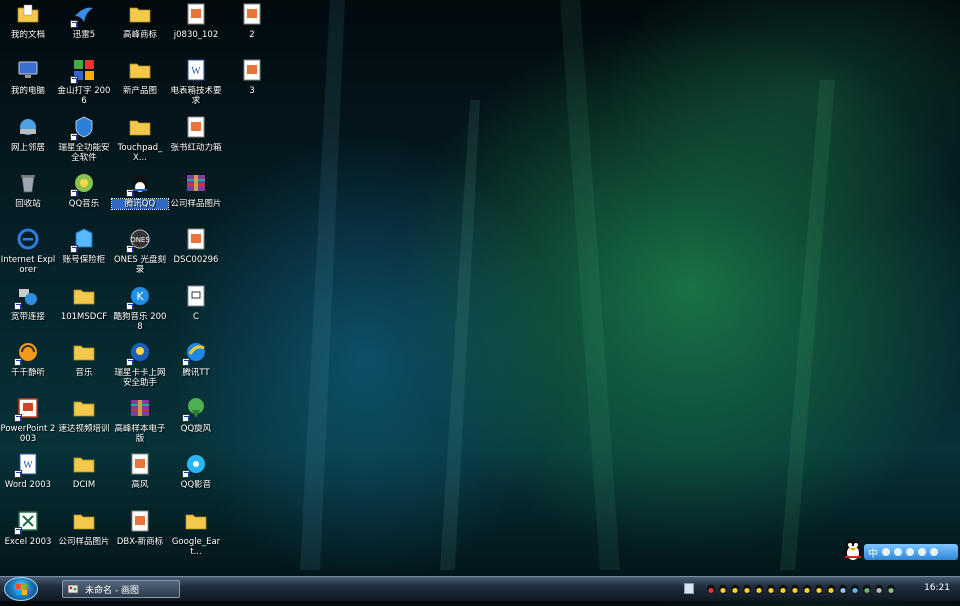 This screenshot has width=960, height=606. What do you see at coordinates (28, 303) in the screenshot?
I see `desktop-icon: 宽带连接` at bounding box center [28, 303].